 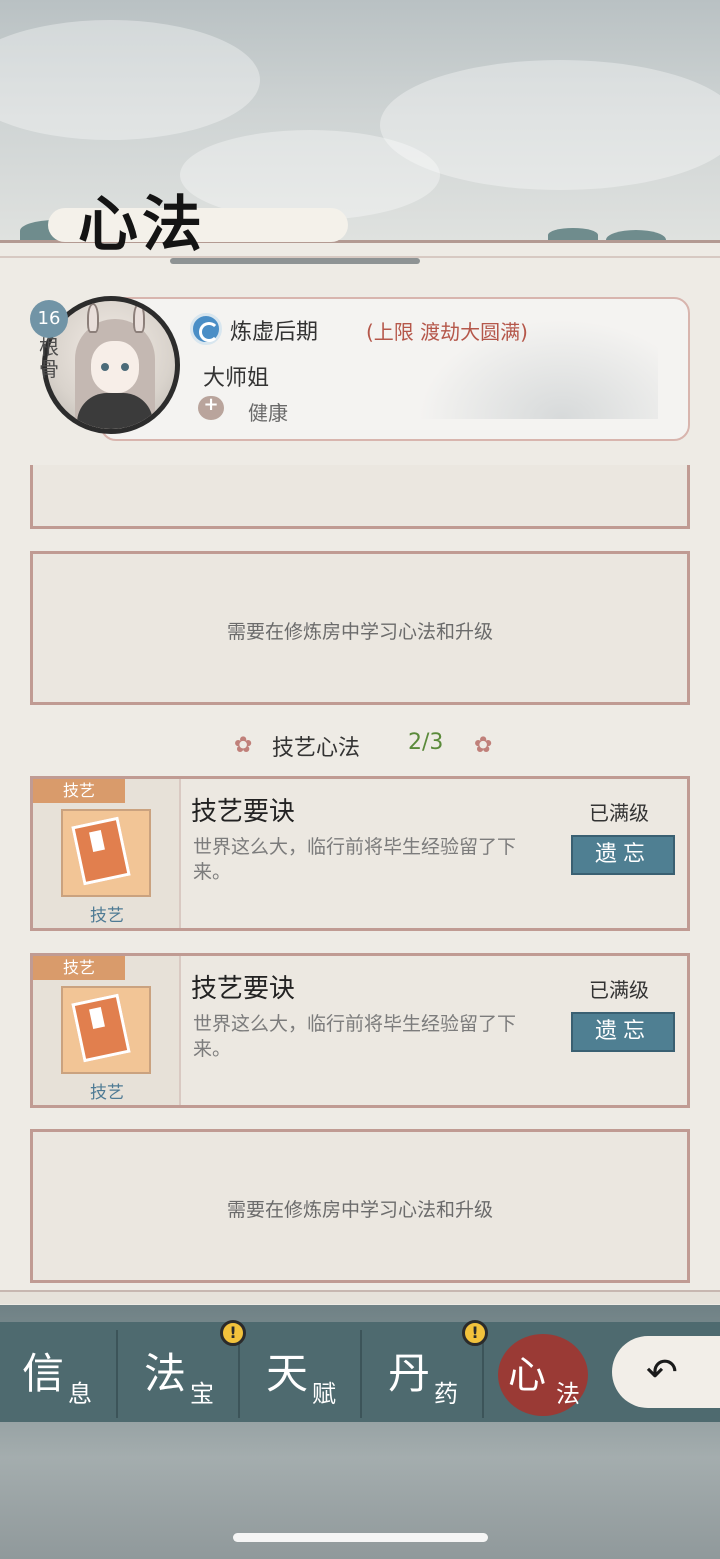 I want to click on character-name: 大师姐, so click(x=236, y=378).